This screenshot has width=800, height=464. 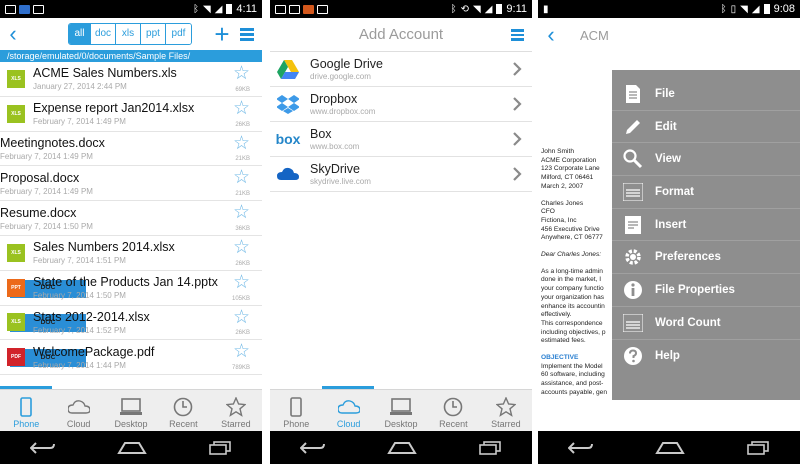 What do you see at coordinates (401, 104) in the screenshot?
I see `account-row-dropbox: Dropbox www.dropbox.com` at bounding box center [401, 104].